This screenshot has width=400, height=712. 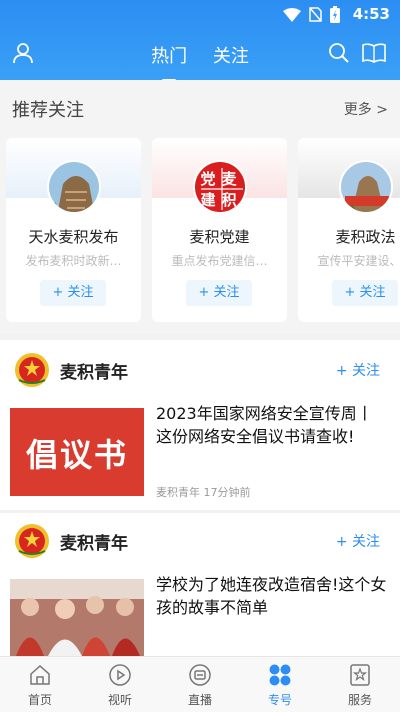 I want to click on status-bar: 4:53, so click(x=200, y=14).